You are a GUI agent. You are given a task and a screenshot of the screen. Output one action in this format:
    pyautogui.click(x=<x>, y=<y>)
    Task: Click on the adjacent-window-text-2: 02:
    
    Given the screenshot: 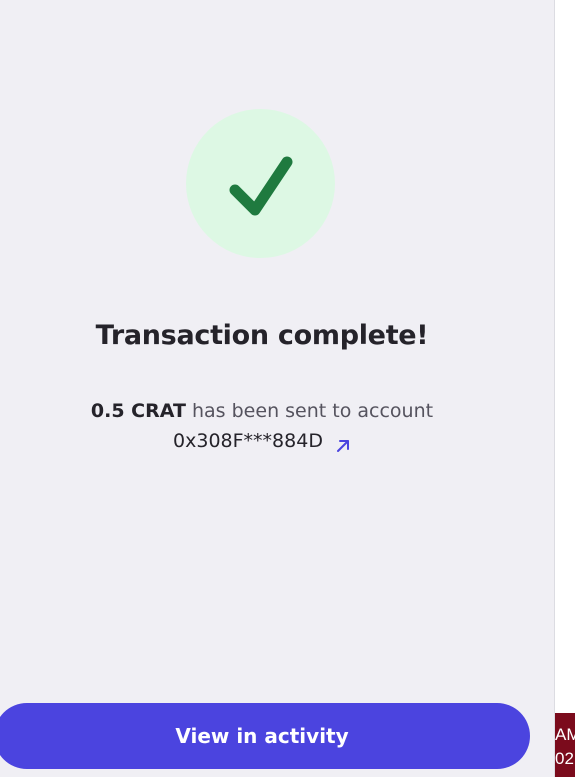 What is the action you would take?
    pyautogui.click(x=565, y=758)
    